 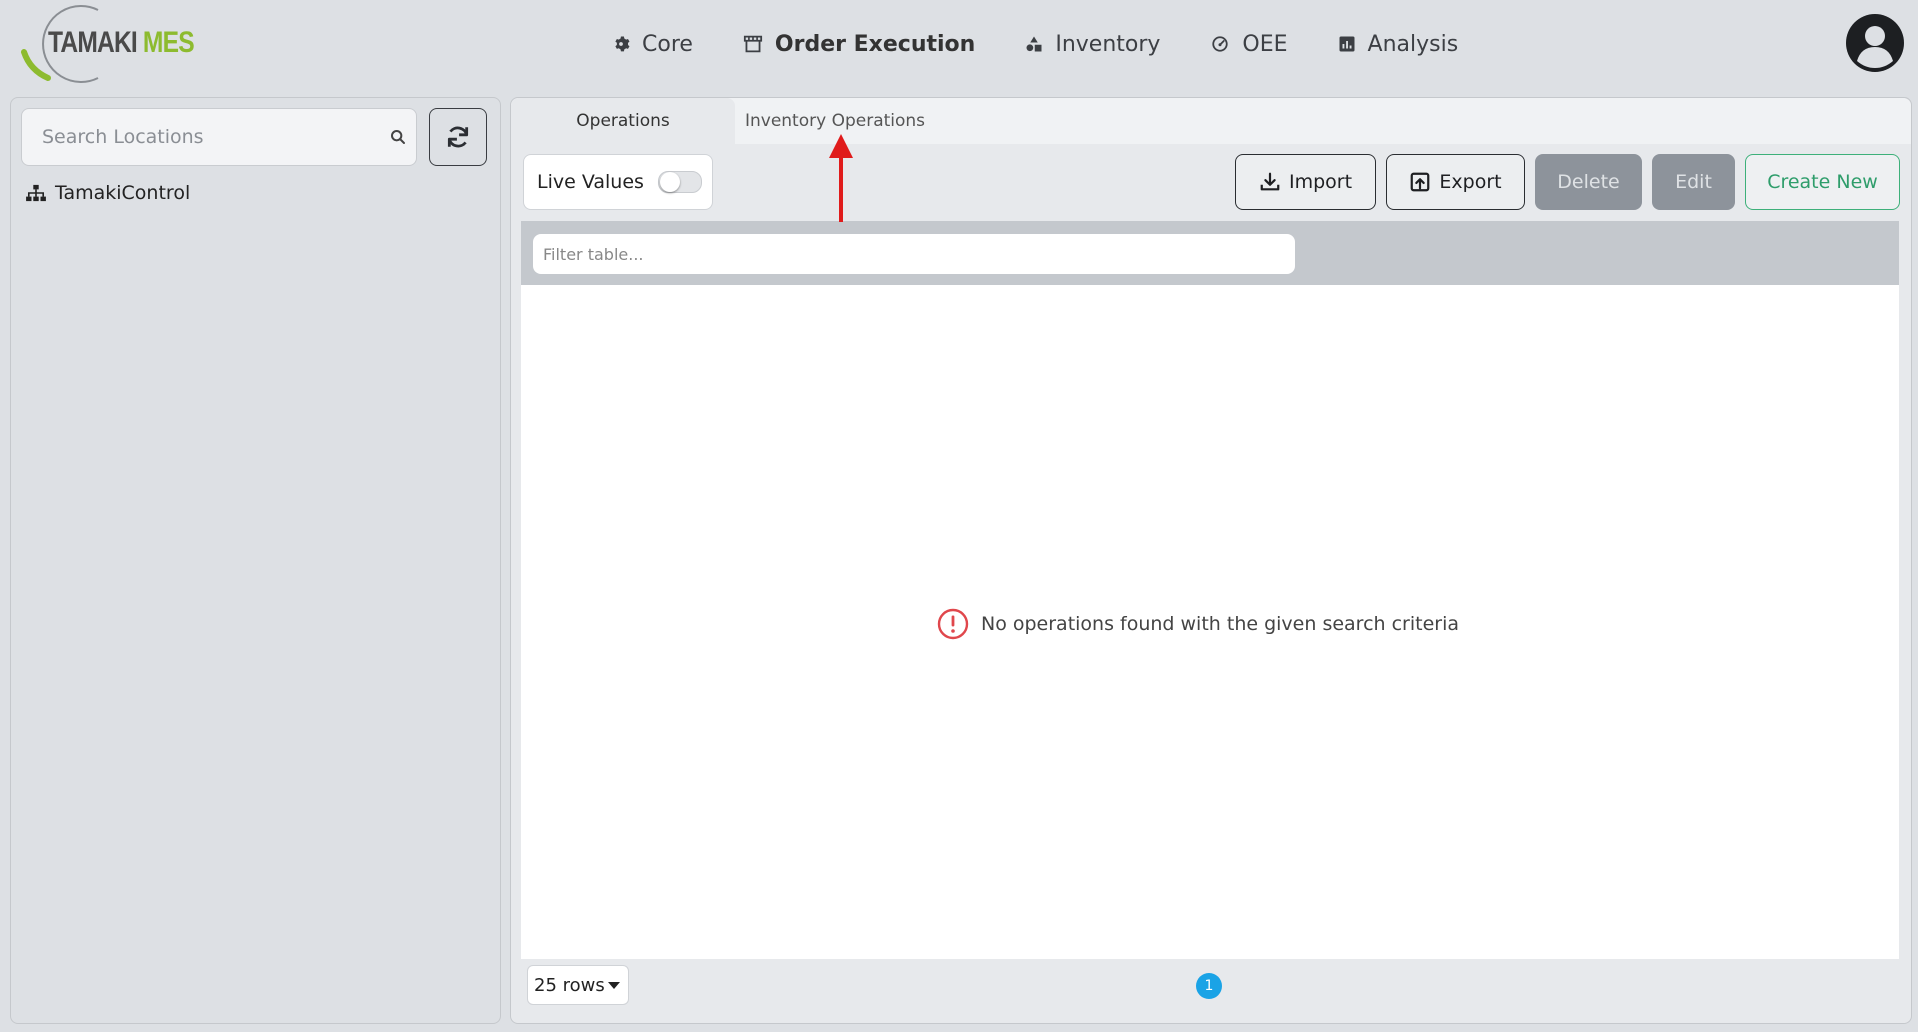 What do you see at coordinates (1875, 43) in the screenshot?
I see `user-avatar-icon` at bounding box center [1875, 43].